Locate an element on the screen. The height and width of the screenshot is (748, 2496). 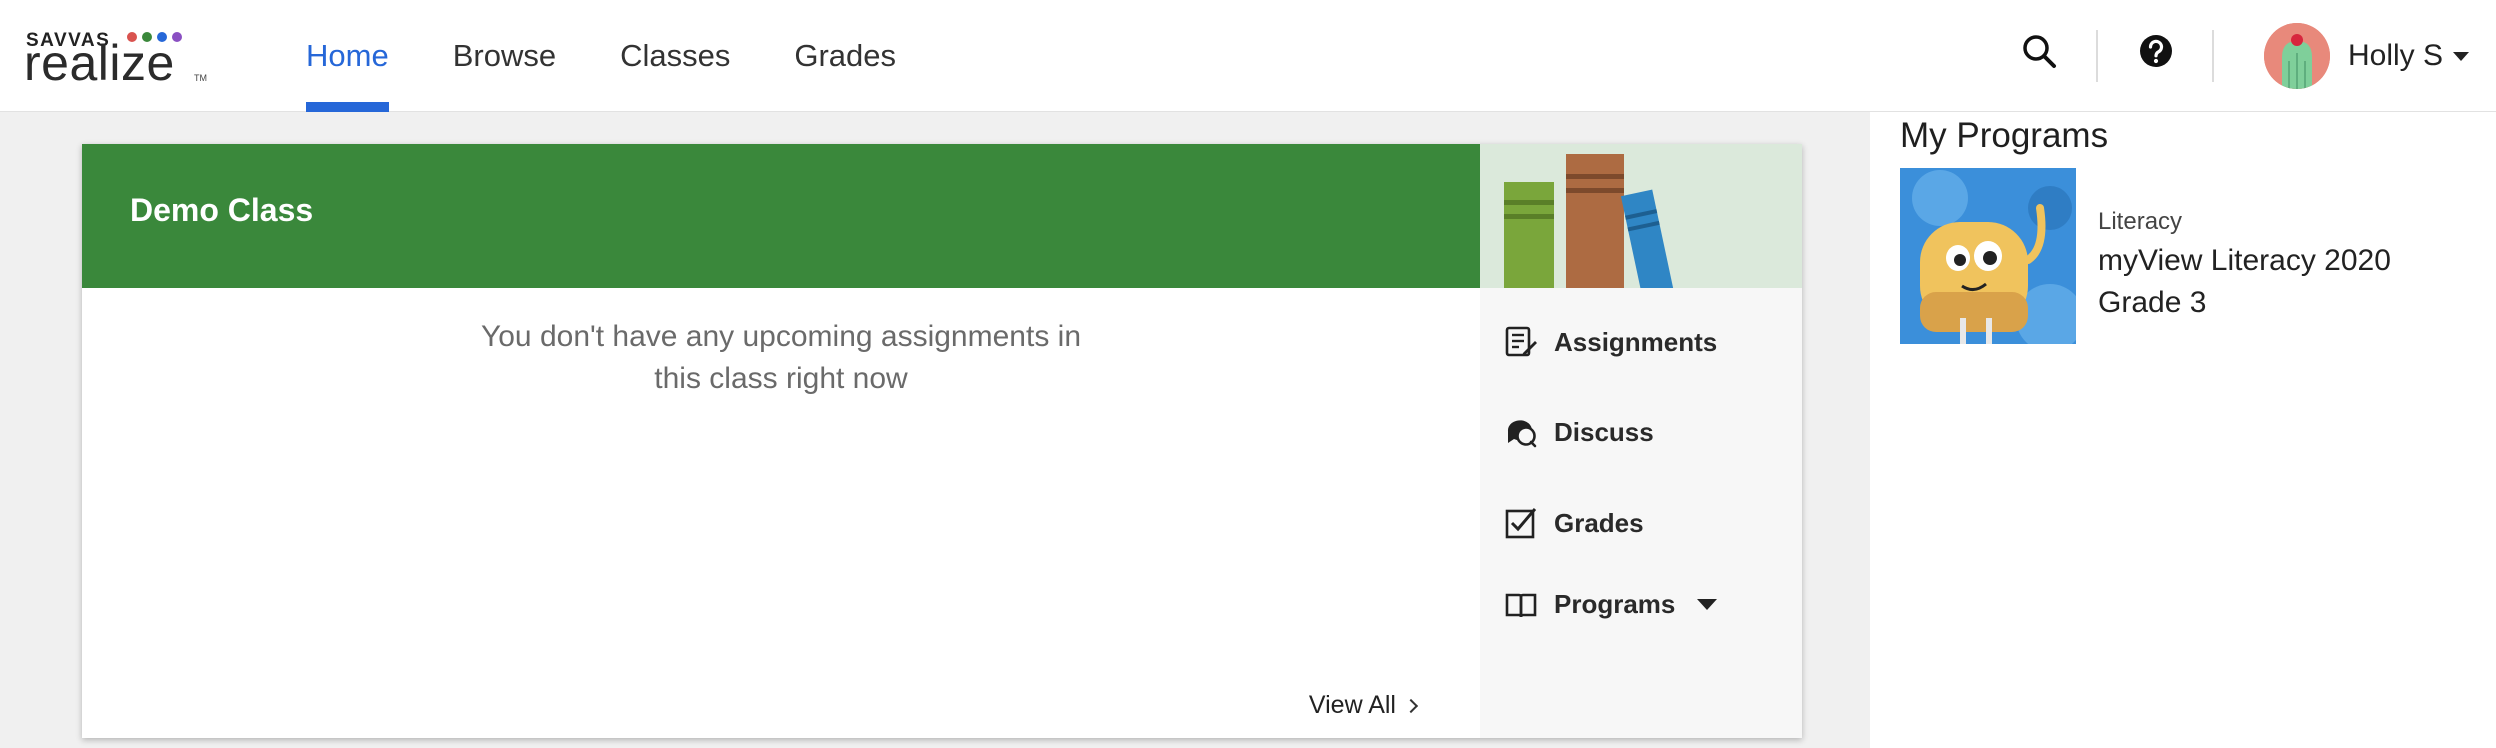
view-all-label: View All is located at coordinates (1352, 705).